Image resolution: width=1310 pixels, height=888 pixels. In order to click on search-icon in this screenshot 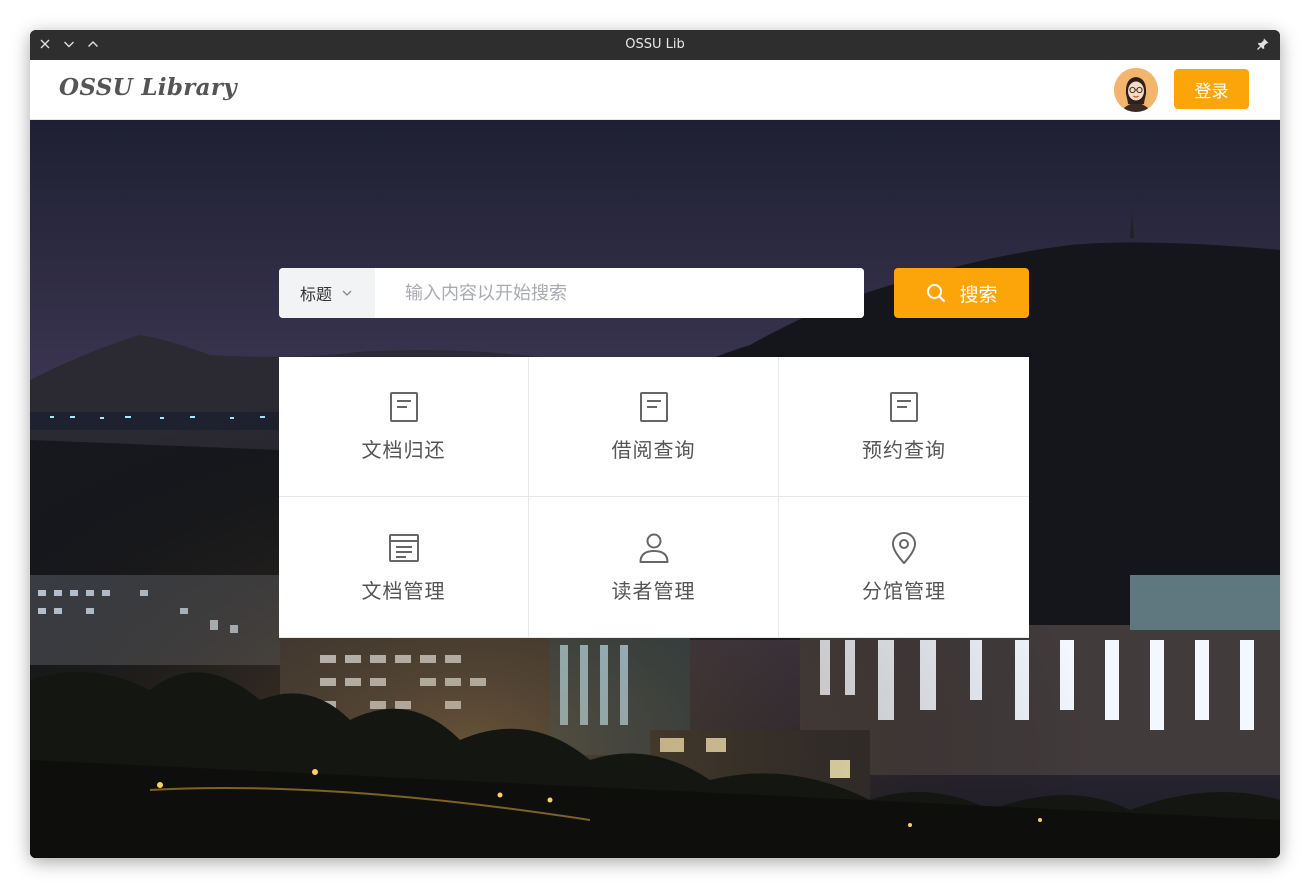, I will do `click(936, 293)`.